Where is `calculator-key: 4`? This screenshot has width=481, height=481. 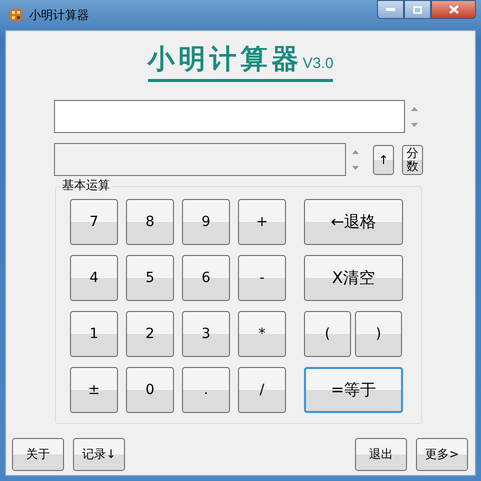 calculator-key: 4 is located at coordinates (94, 278).